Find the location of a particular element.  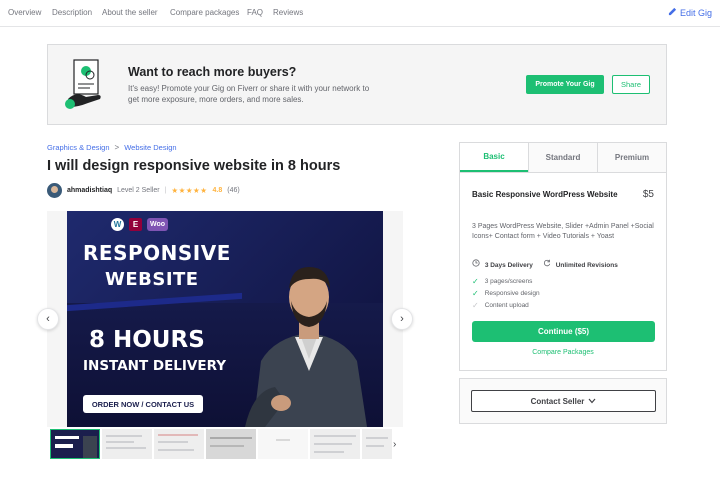

chevron-right-icon: › is located at coordinates (402, 319).